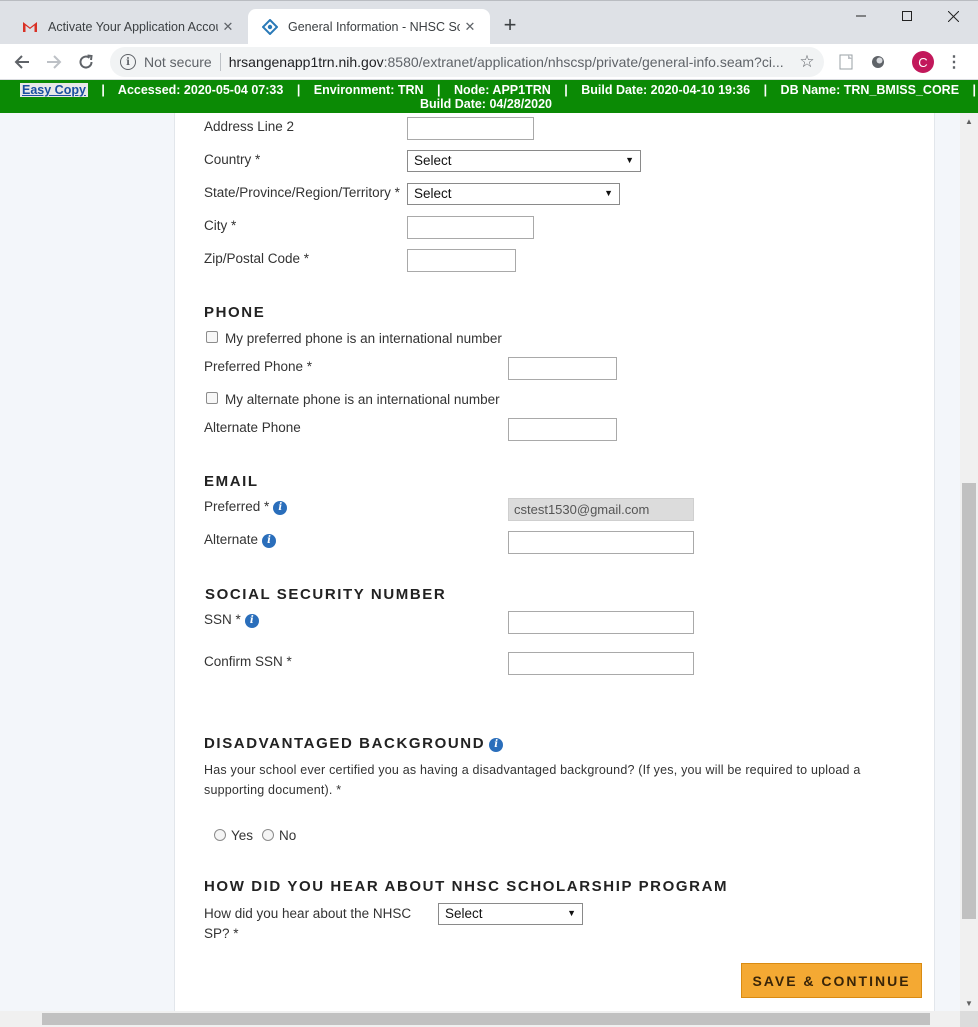 This screenshot has width=978, height=1027. I want to click on browser-menu-icon: ⋮, so click(954, 62).